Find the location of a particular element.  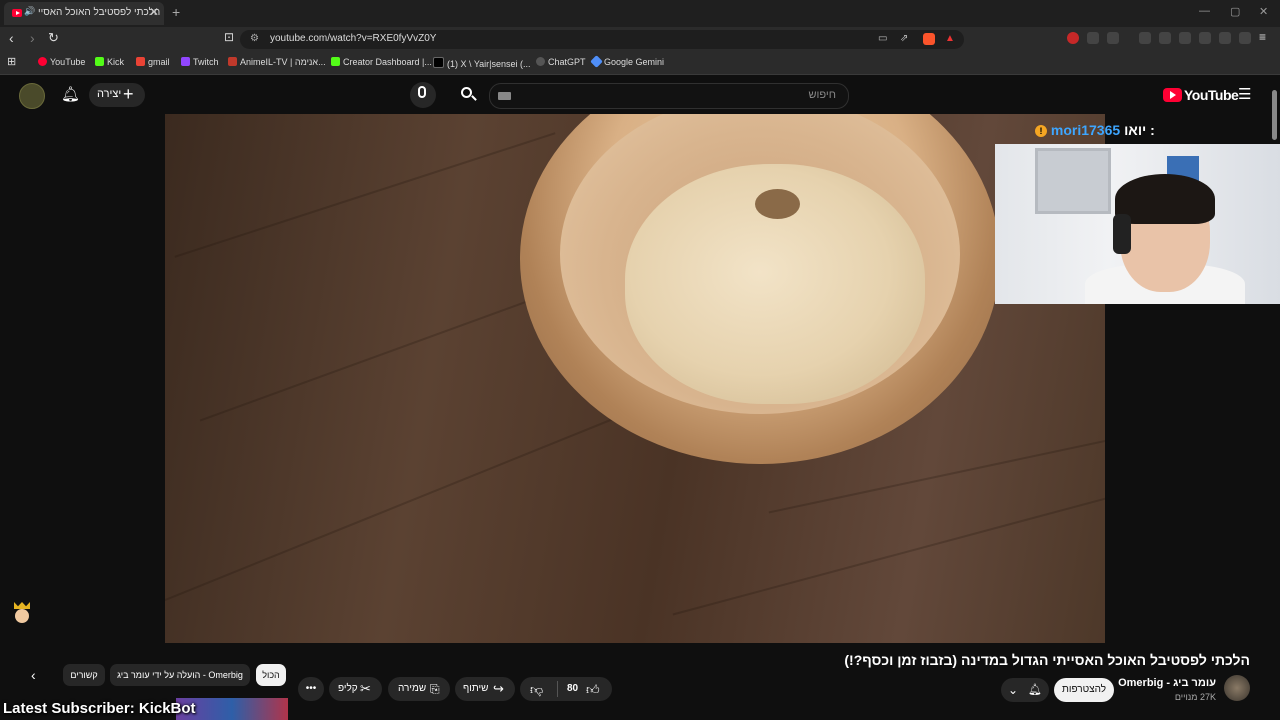

notifications-bell-icon: 🔔︎ is located at coordinates (70, 94).